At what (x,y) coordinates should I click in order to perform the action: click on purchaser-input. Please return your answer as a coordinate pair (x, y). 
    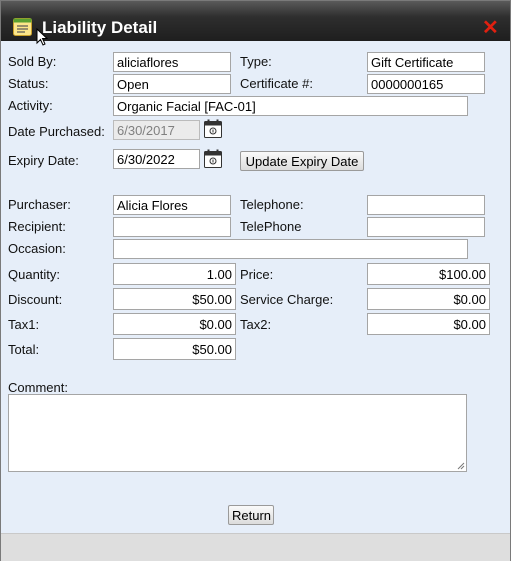
    Looking at the image, I should click on (172, 205).